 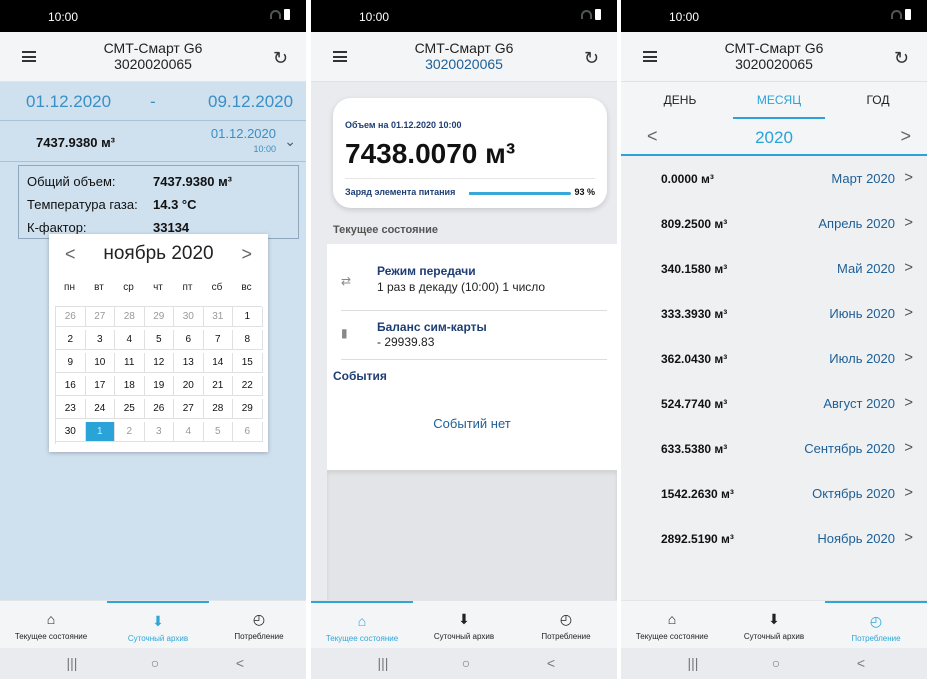 What do you see at coordinates (57, 227) in the screenshot?
I see `k-factor-label: К-фактор:` at bounding box center [57, 227].